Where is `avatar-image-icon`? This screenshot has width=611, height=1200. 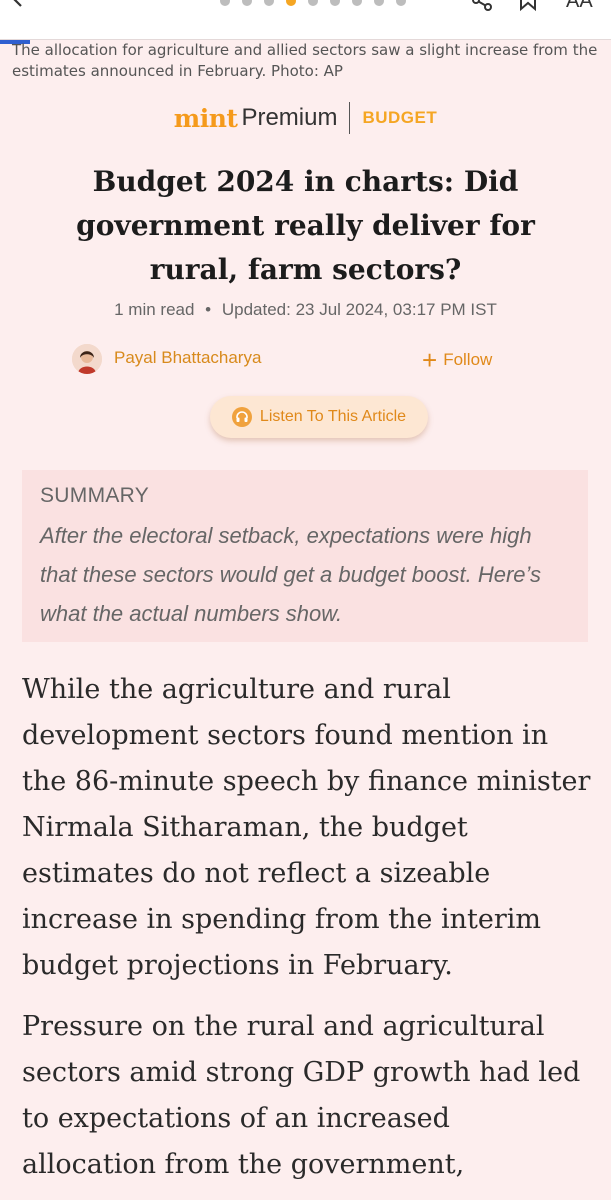
avatar-image-icon is located at coordinates (87, 359).